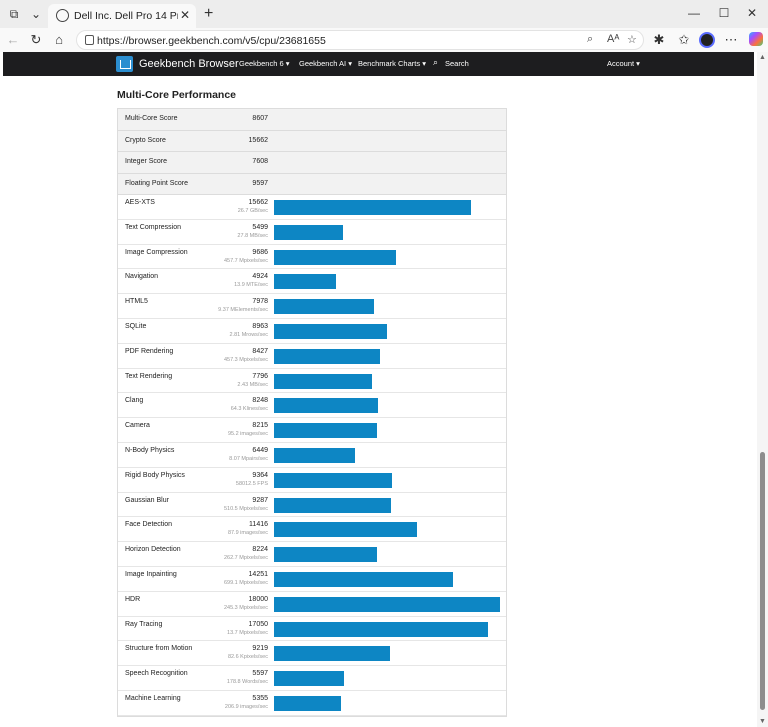  Describe the element at coordinates (245, 260) in the screenshot. I see `workload-rate: 457.7 Mpixels/sec` at that location.